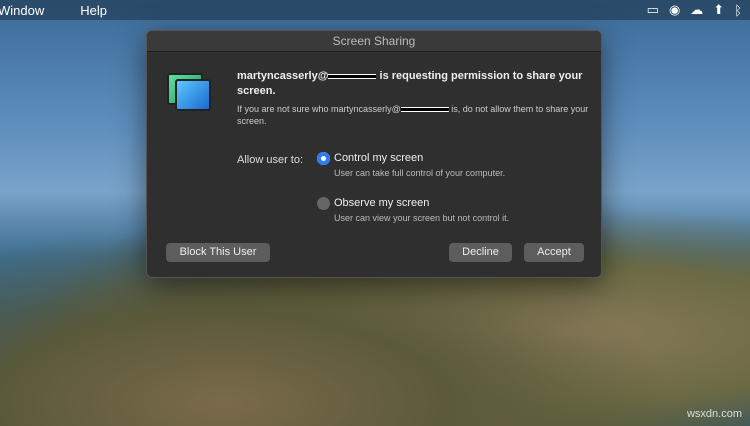  What do you see at coordinates (696, 10) in the screenshot?
I see `cloud-icon: ☁` at bounding box center [696, 10].